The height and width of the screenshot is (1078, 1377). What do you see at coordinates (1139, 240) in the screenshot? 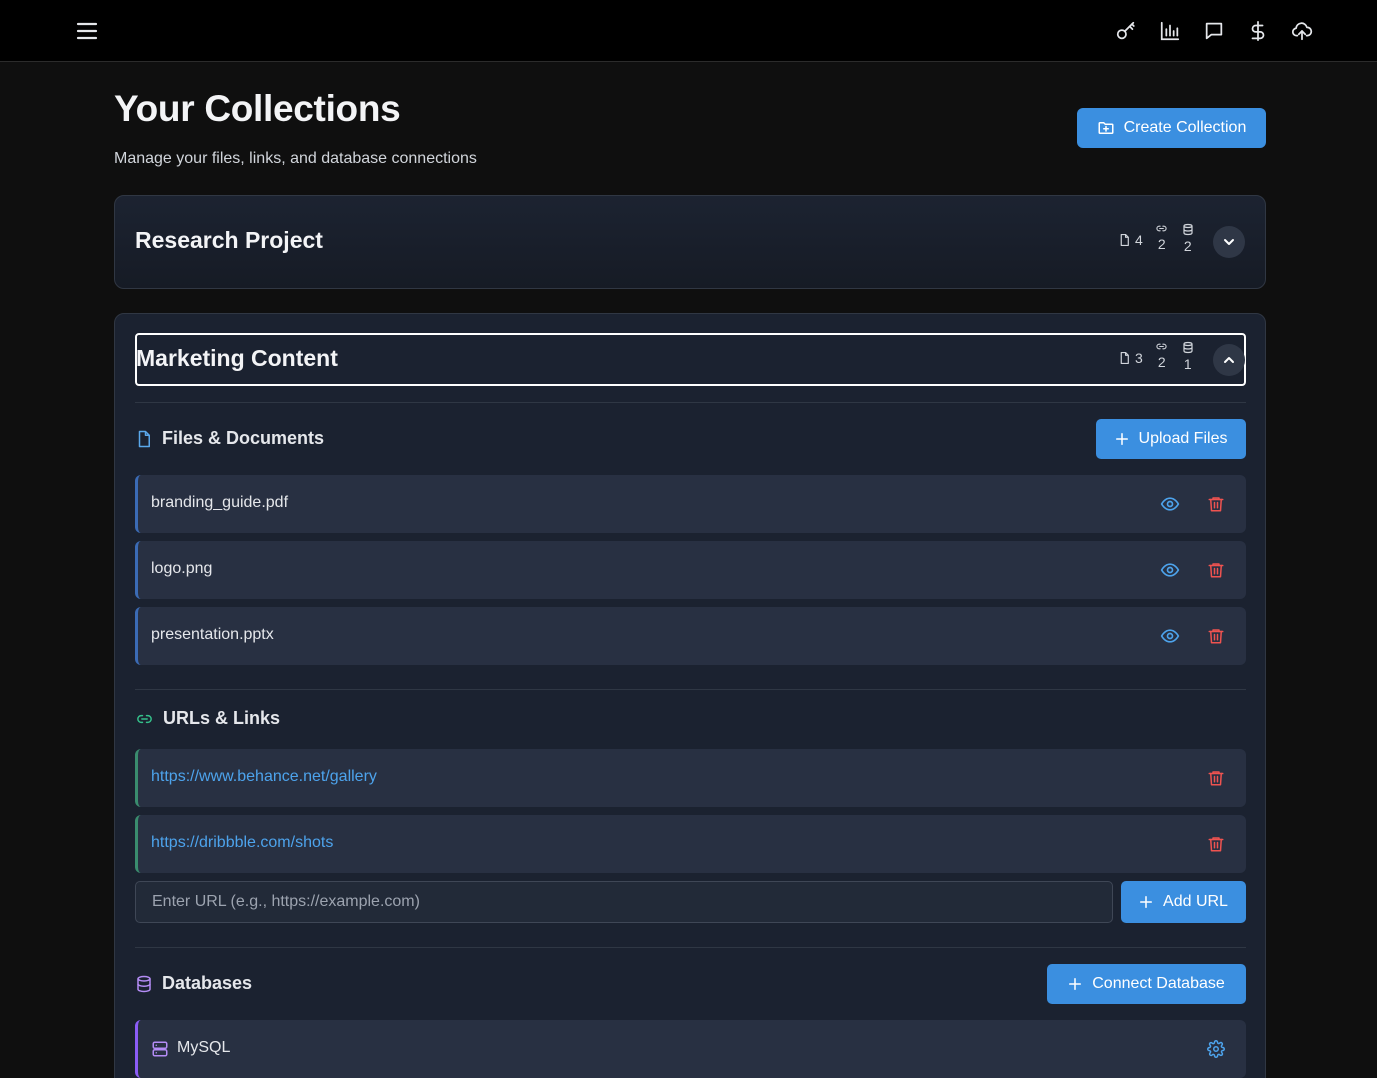
I see `file-count: 4` at bounding box center [1139, 240].